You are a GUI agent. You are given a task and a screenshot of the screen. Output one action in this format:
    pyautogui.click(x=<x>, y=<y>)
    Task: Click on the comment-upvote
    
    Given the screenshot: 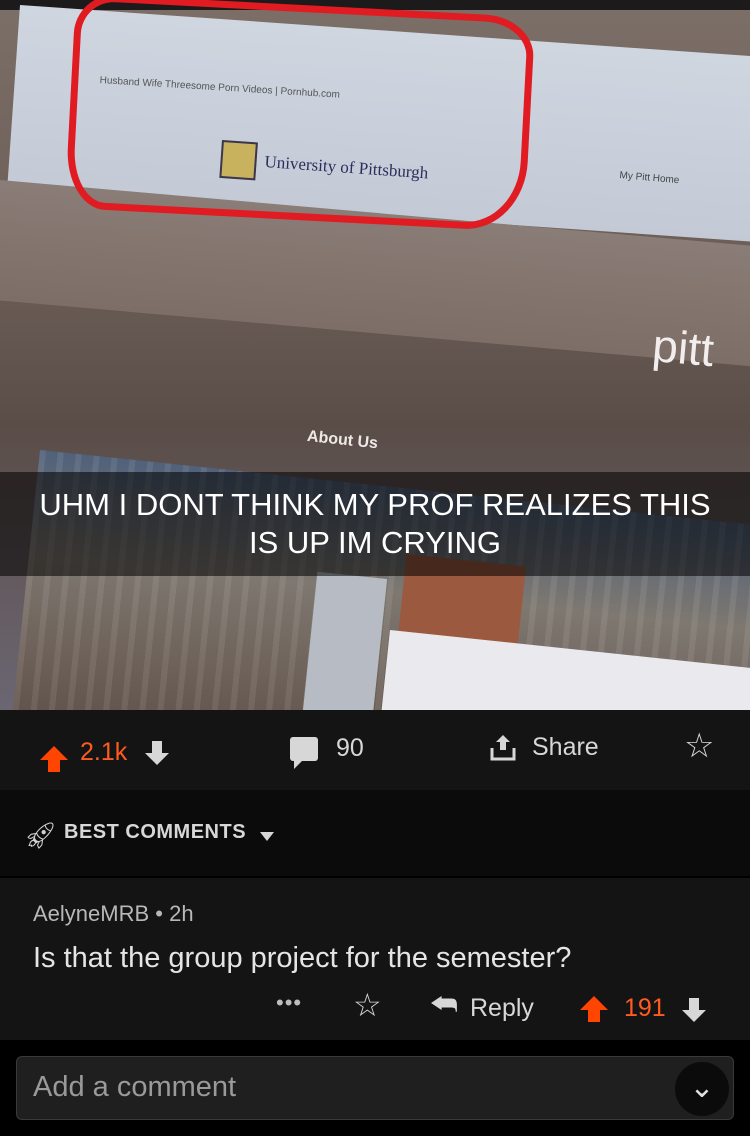 What is the action you would take?
    pyautogui.click(x=600, y=1009)
    